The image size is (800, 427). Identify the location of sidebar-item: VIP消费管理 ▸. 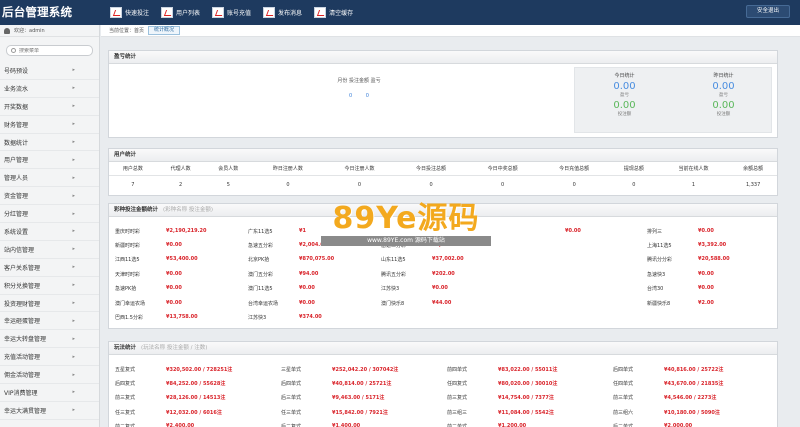
(49, 393).